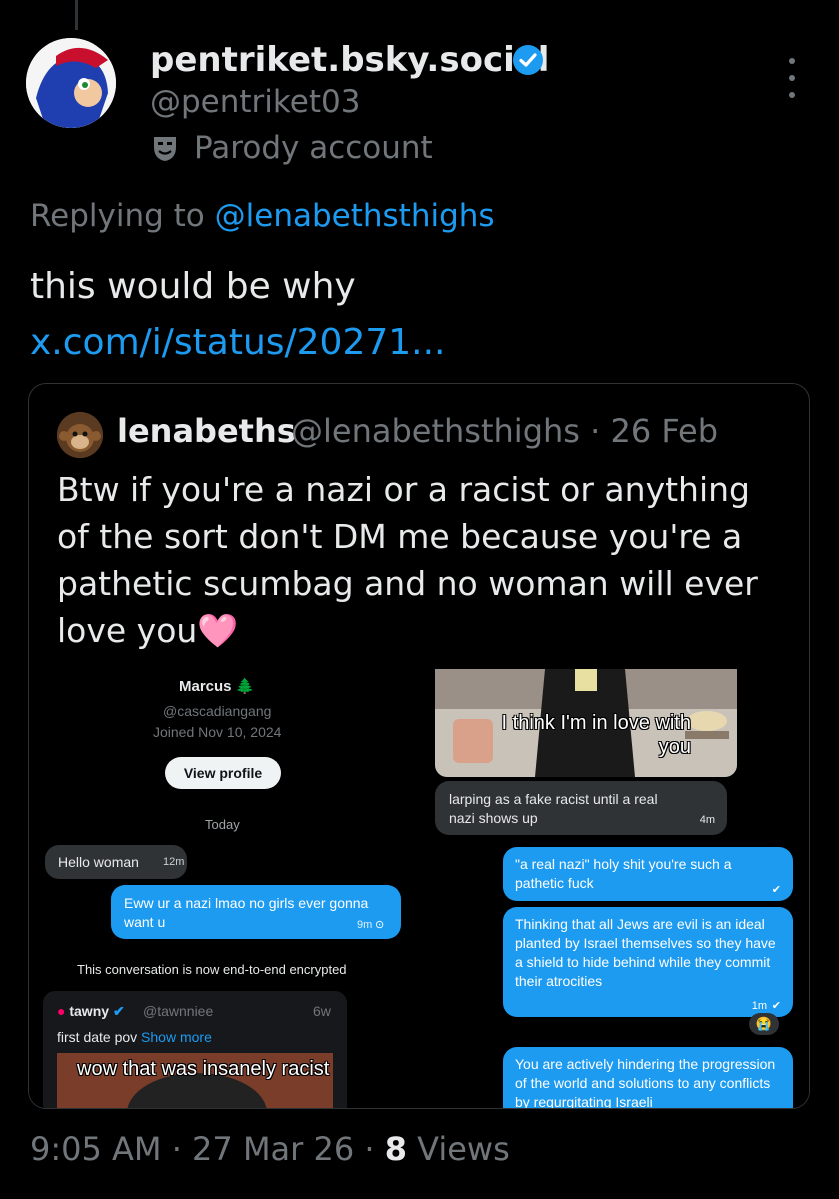  I want to click on tree-emoji: 🌲, so click(245, 686).